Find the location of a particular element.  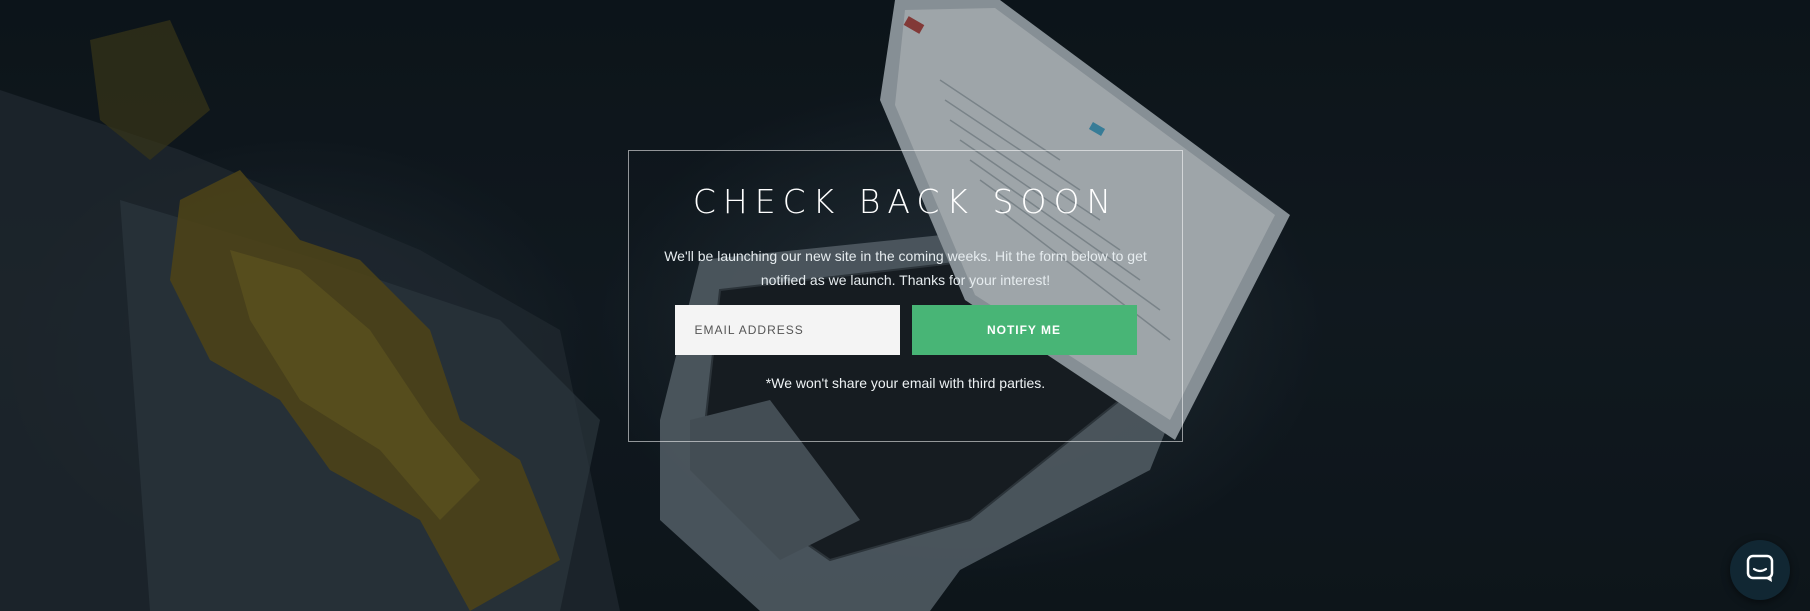

chat-bubble-icon is located at coordinates (1760, 570).